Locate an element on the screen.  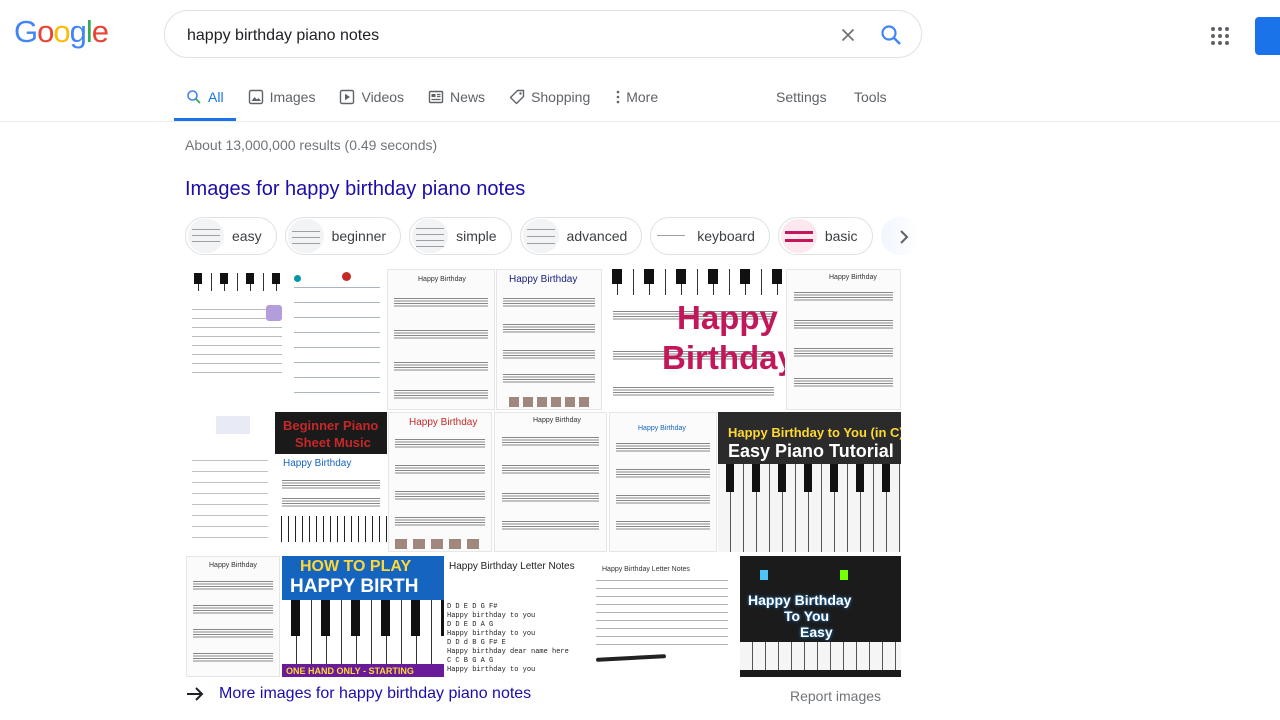
google-logo: Google is located at coordinates (61, 32).